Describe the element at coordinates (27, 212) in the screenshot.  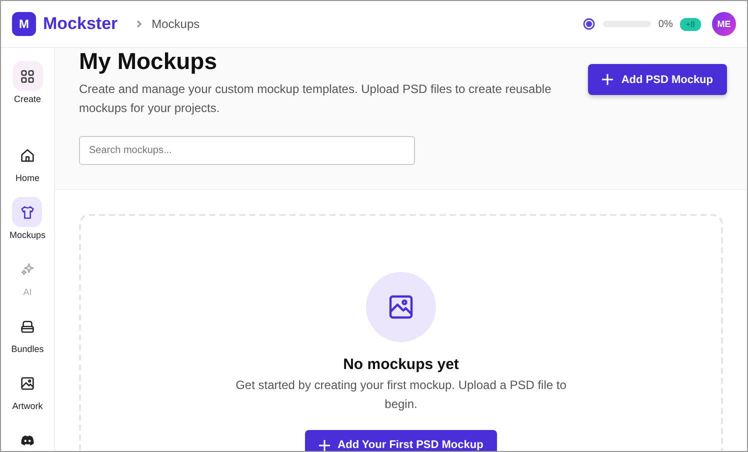
I see `shirt-icon` at that location.